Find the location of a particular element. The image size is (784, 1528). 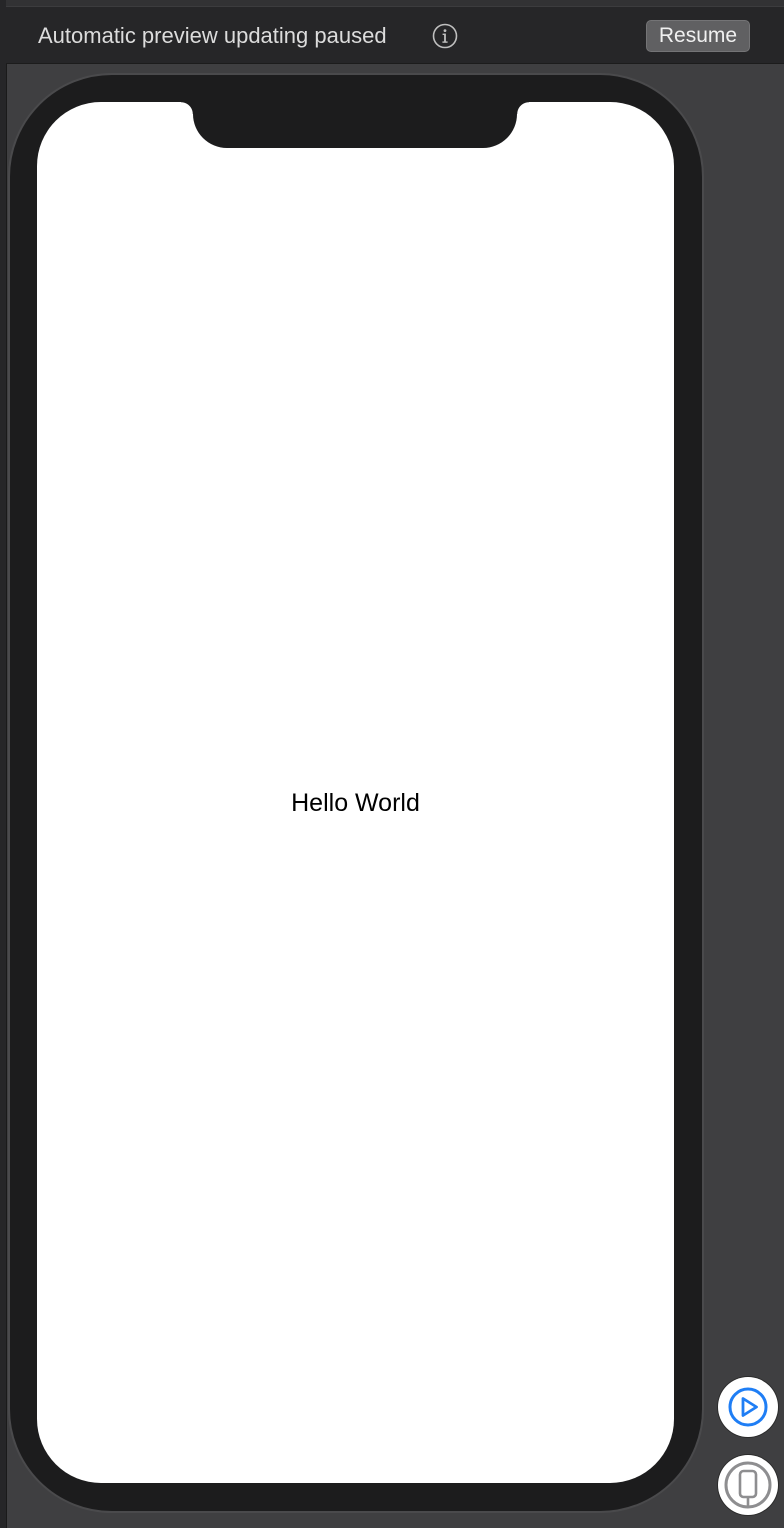

iphone-icon is located at coordinates (748, 1485).